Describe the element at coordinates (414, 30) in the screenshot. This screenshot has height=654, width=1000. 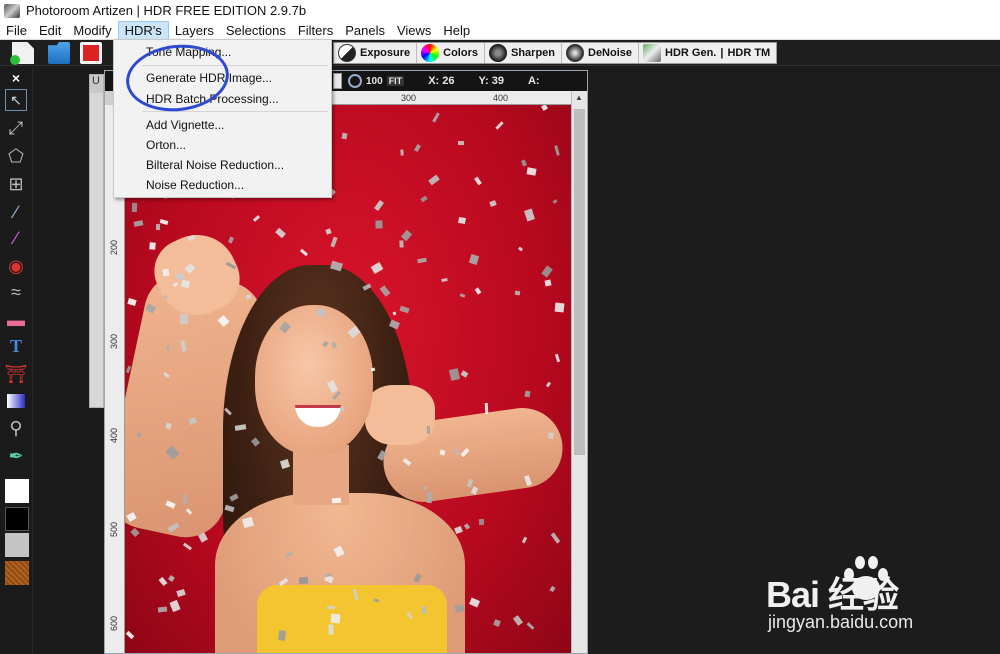
I see `menu-views: Views` at that location.